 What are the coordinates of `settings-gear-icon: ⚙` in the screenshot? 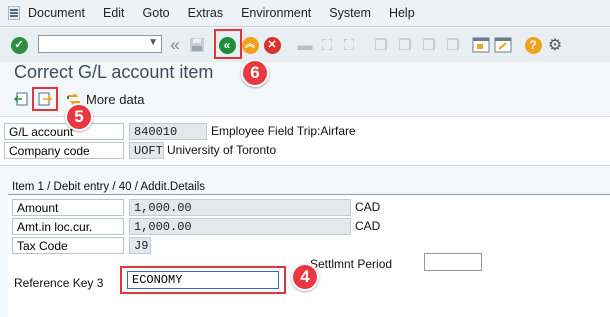 It's located at (555, 45).